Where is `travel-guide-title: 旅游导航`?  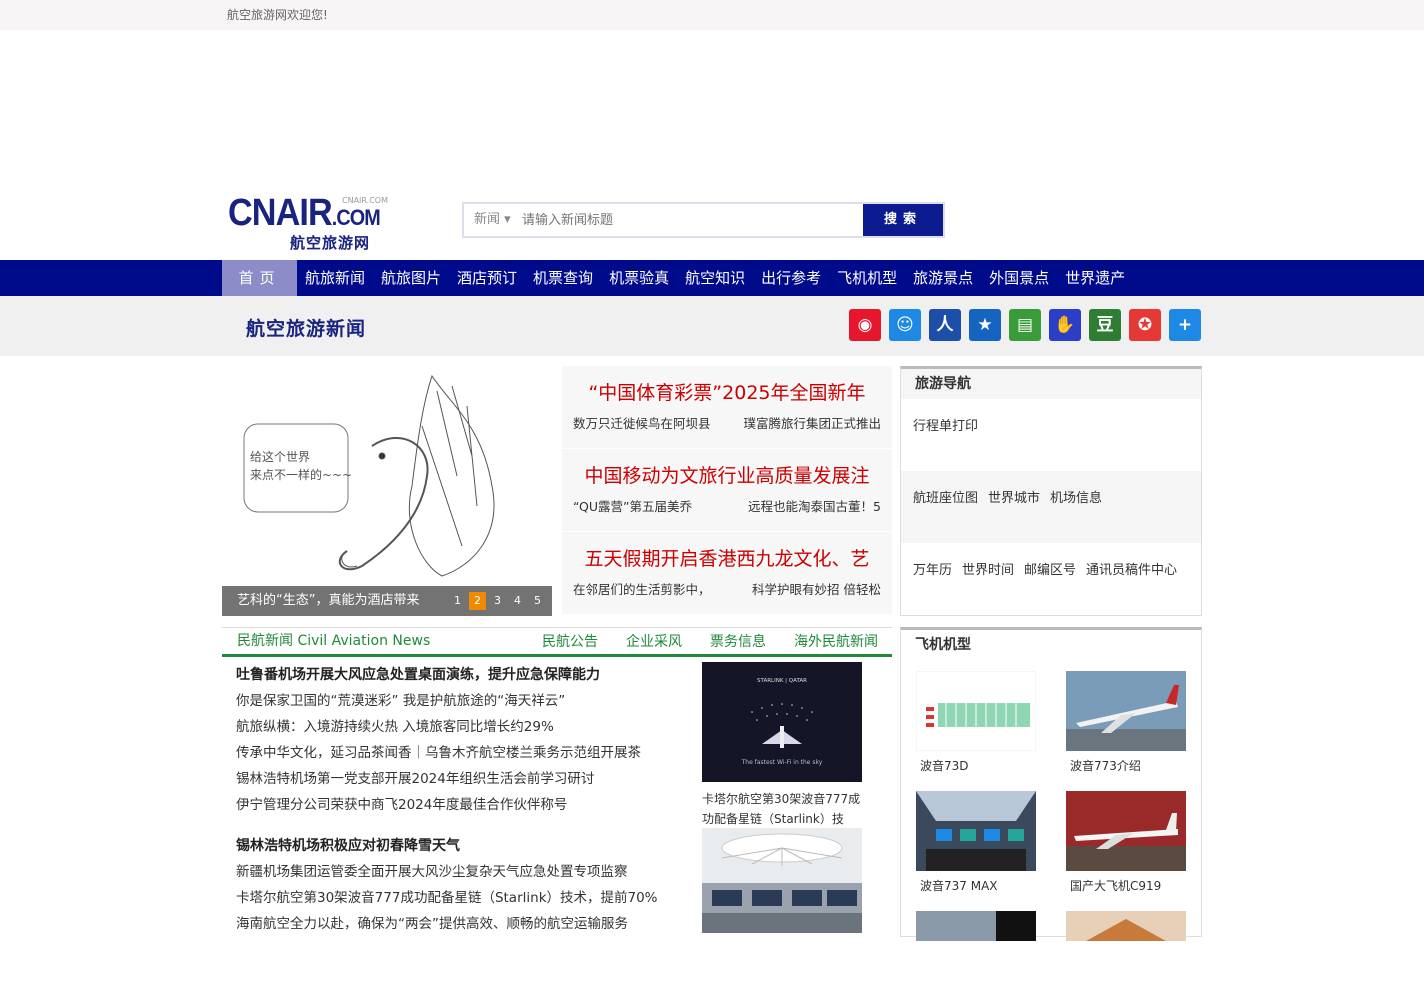
travel-guide-title: 旅游导航 is located at coordinates (1051, 384).